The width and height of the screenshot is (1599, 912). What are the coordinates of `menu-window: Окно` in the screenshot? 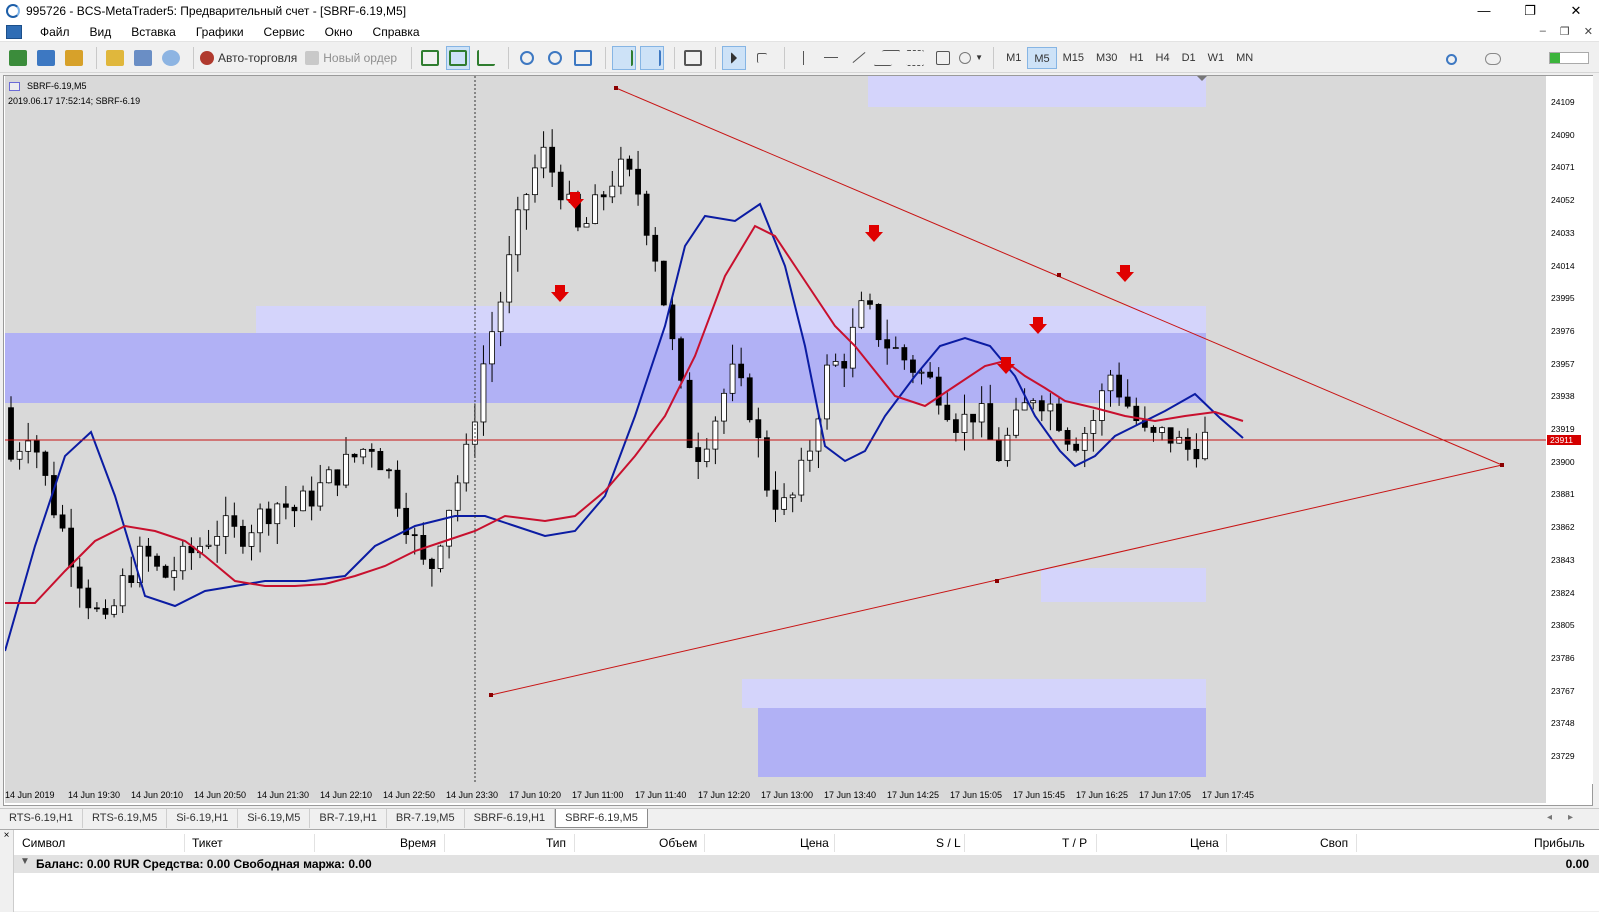 It's located at (339, 32).